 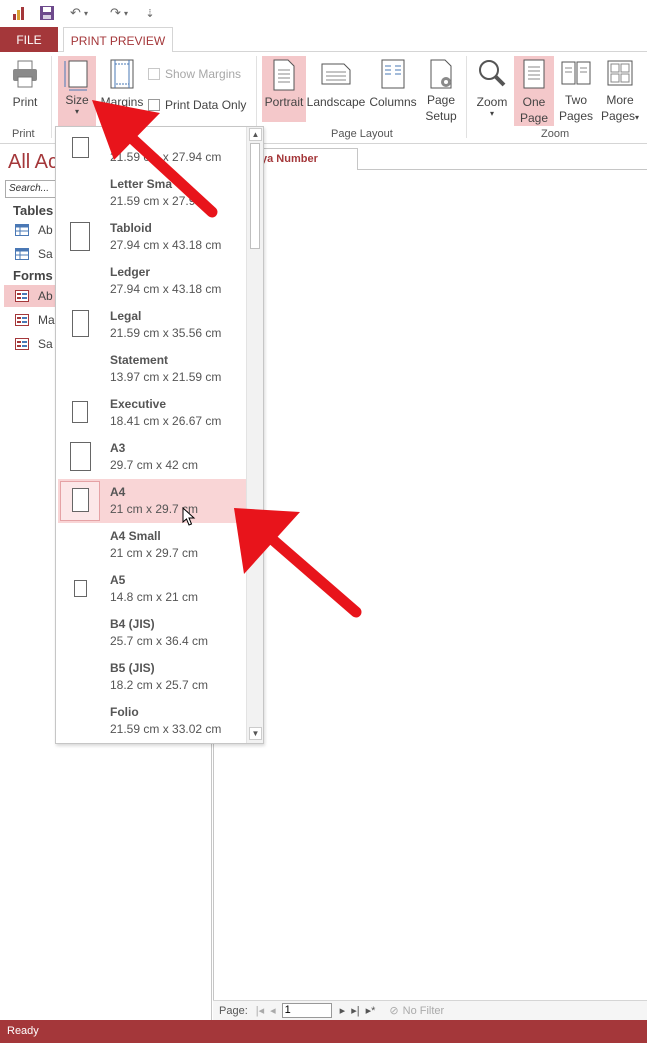 What do you see at coordinates (534, 74) in the screenshot?
I see `one-page-icon` at bounding box center [534, 74].